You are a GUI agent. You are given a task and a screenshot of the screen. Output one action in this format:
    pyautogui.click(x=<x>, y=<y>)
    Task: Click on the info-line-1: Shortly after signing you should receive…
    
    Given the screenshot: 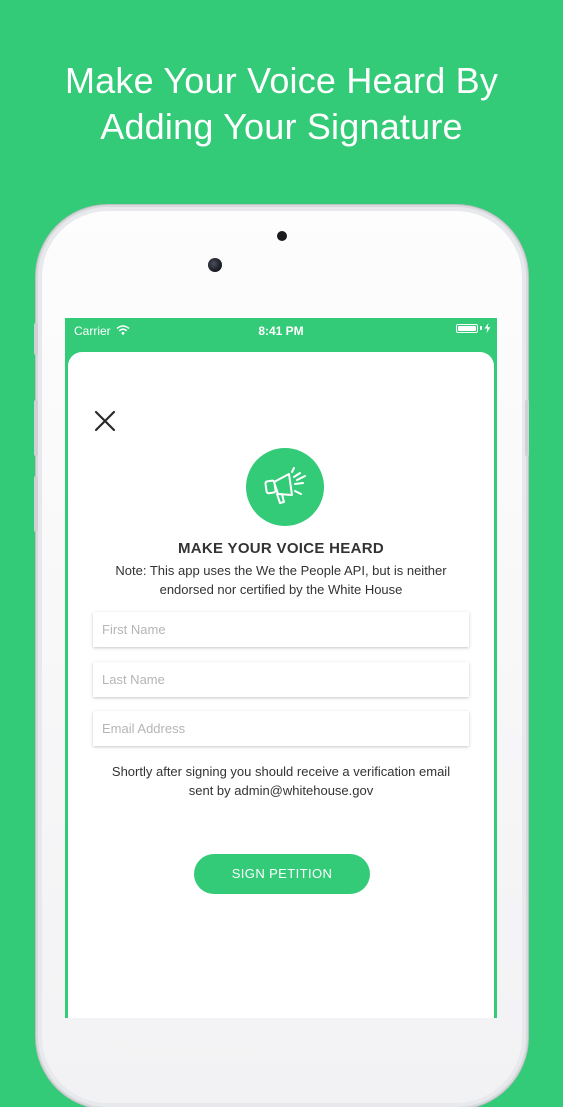 What is the action you would take?
    pyautogui.click(x=281, y=771)
    